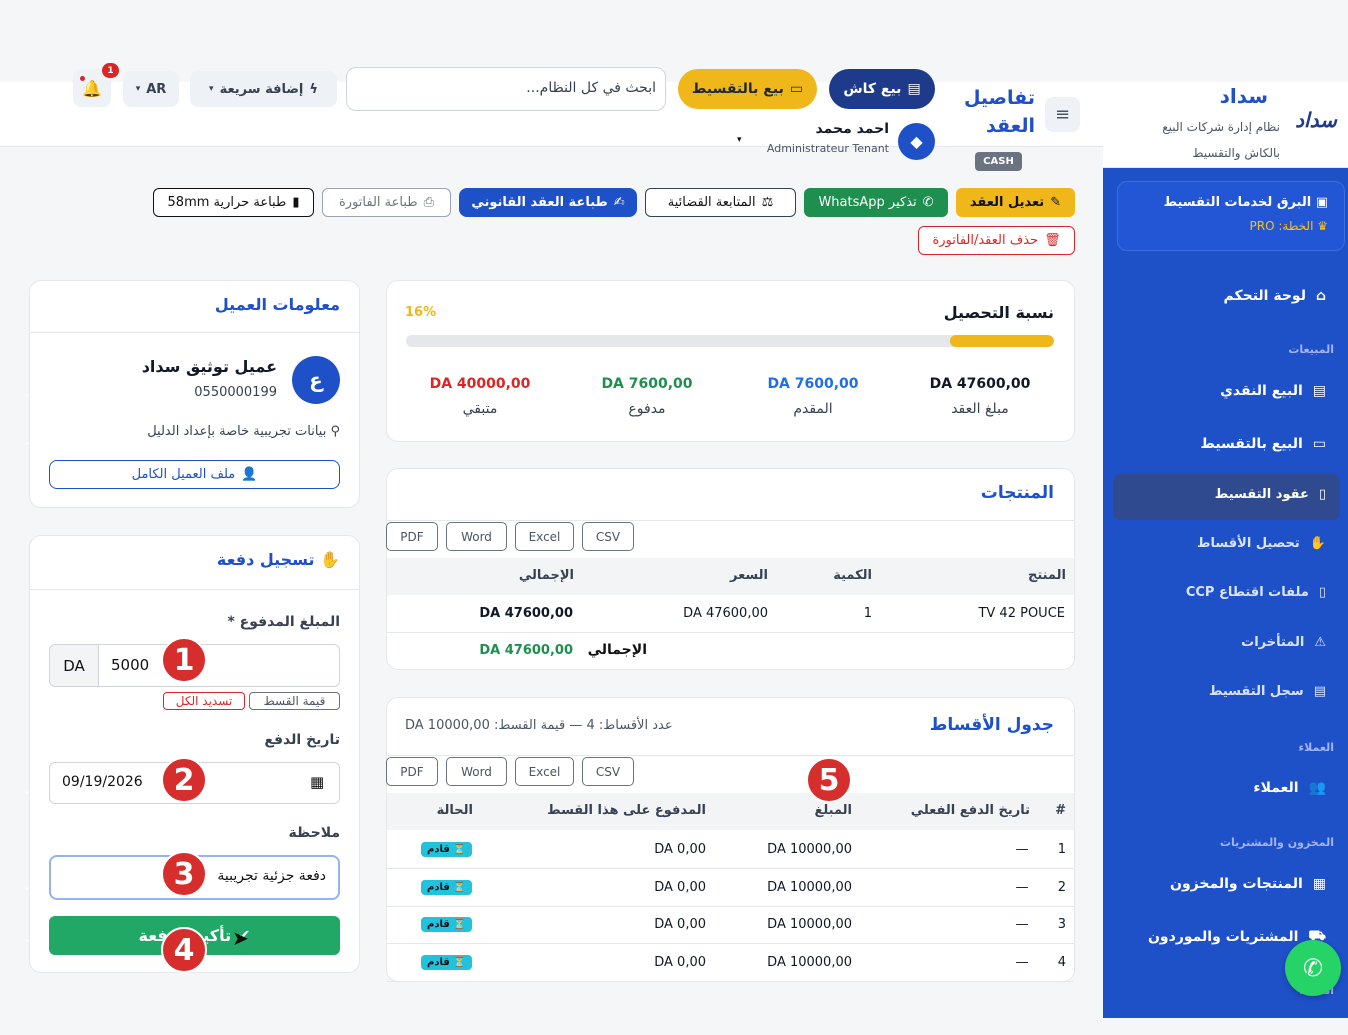 This screenshot has width=1348, height=1035. I want to click on sidebar-section-sales: المبيعات, so click(1311, 349).